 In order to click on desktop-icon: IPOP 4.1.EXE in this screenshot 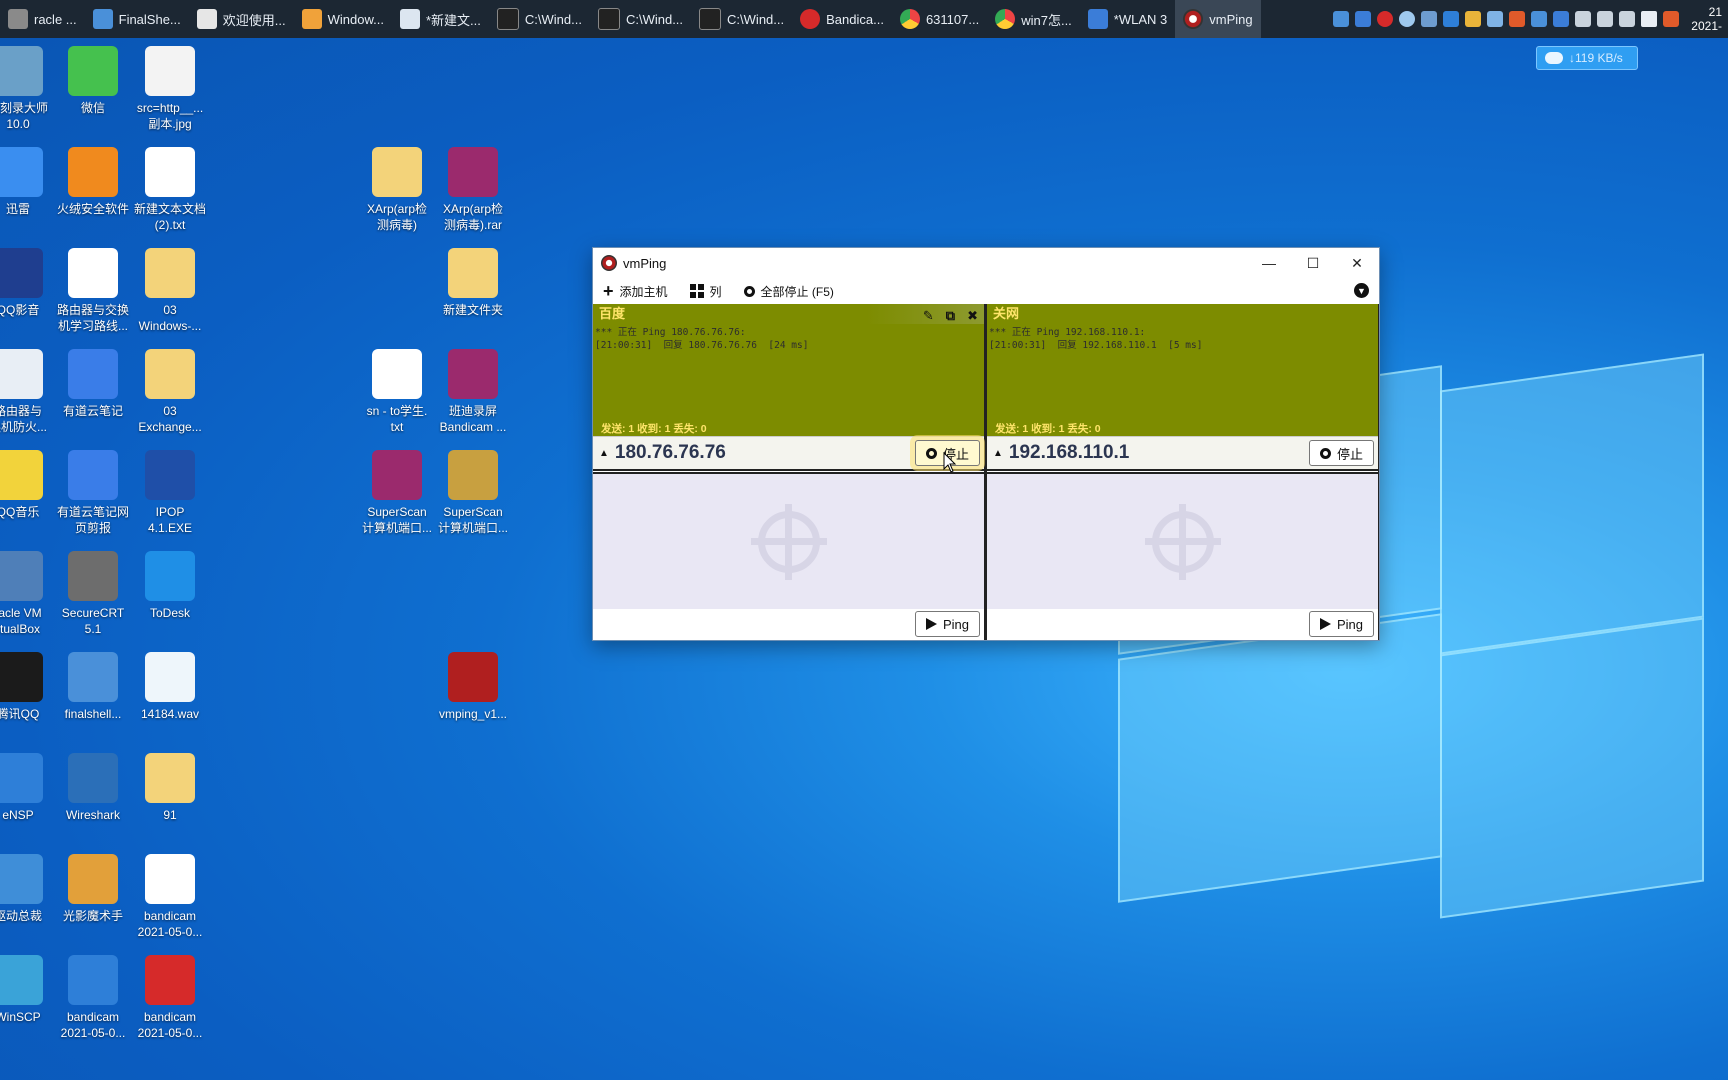, I will do `click(170, 493)`.